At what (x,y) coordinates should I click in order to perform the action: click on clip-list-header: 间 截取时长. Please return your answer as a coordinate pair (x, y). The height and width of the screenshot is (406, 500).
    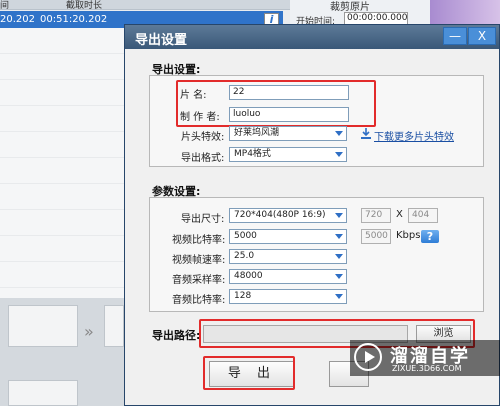
    Looking at the image, I should click on (145, 5).